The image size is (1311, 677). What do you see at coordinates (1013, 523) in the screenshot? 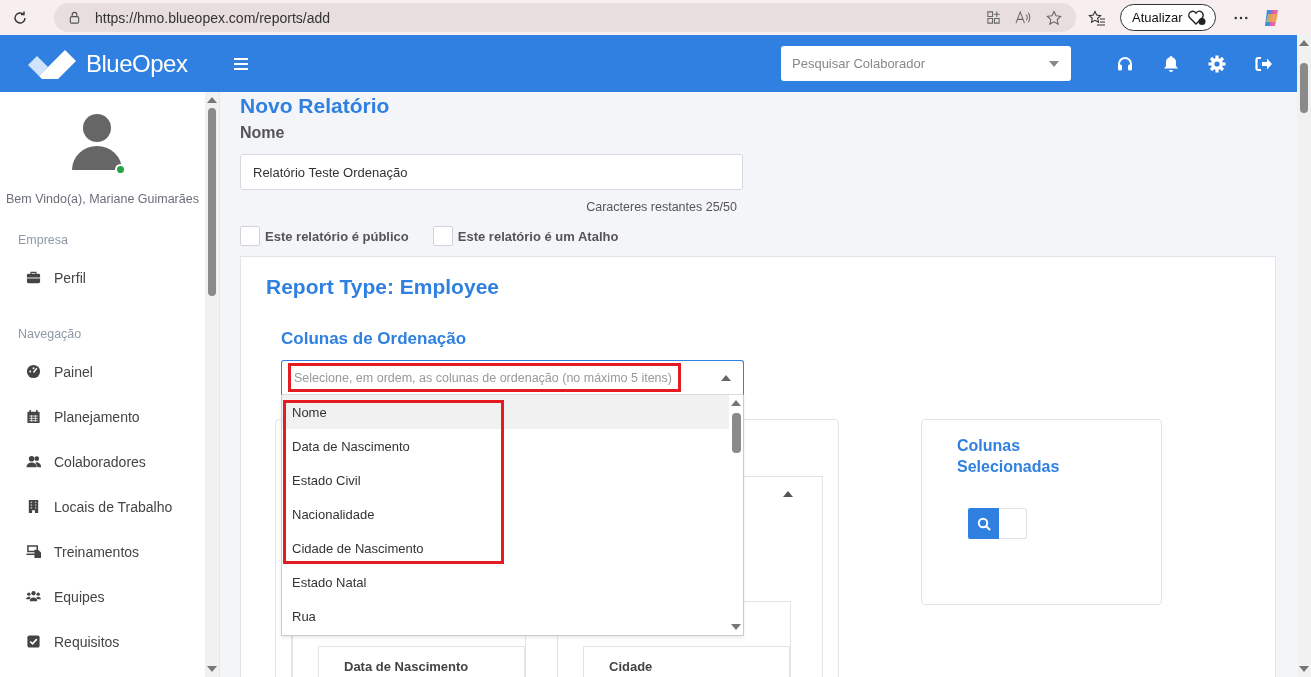
I see `search-field` at bounding box center [1013, 523].